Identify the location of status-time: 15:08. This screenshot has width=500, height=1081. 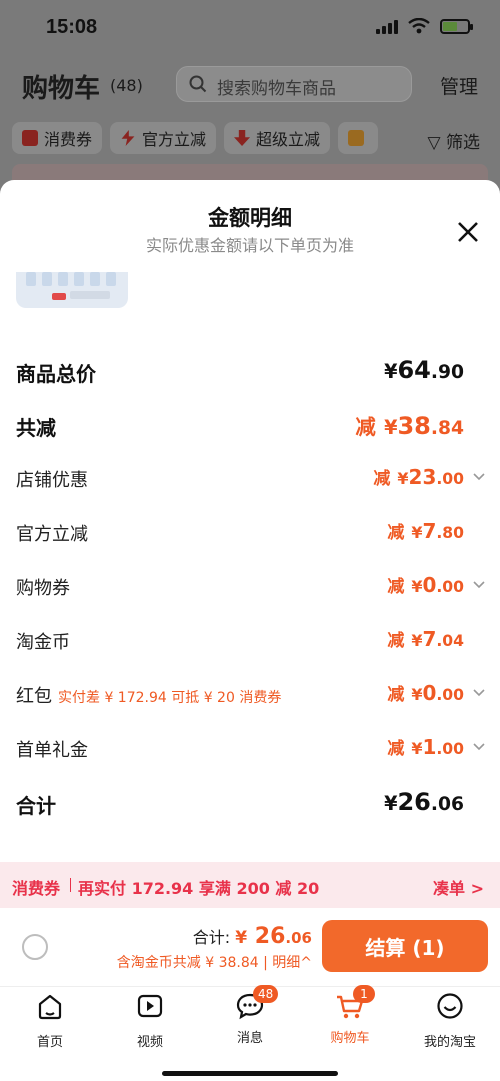
(72, 27).